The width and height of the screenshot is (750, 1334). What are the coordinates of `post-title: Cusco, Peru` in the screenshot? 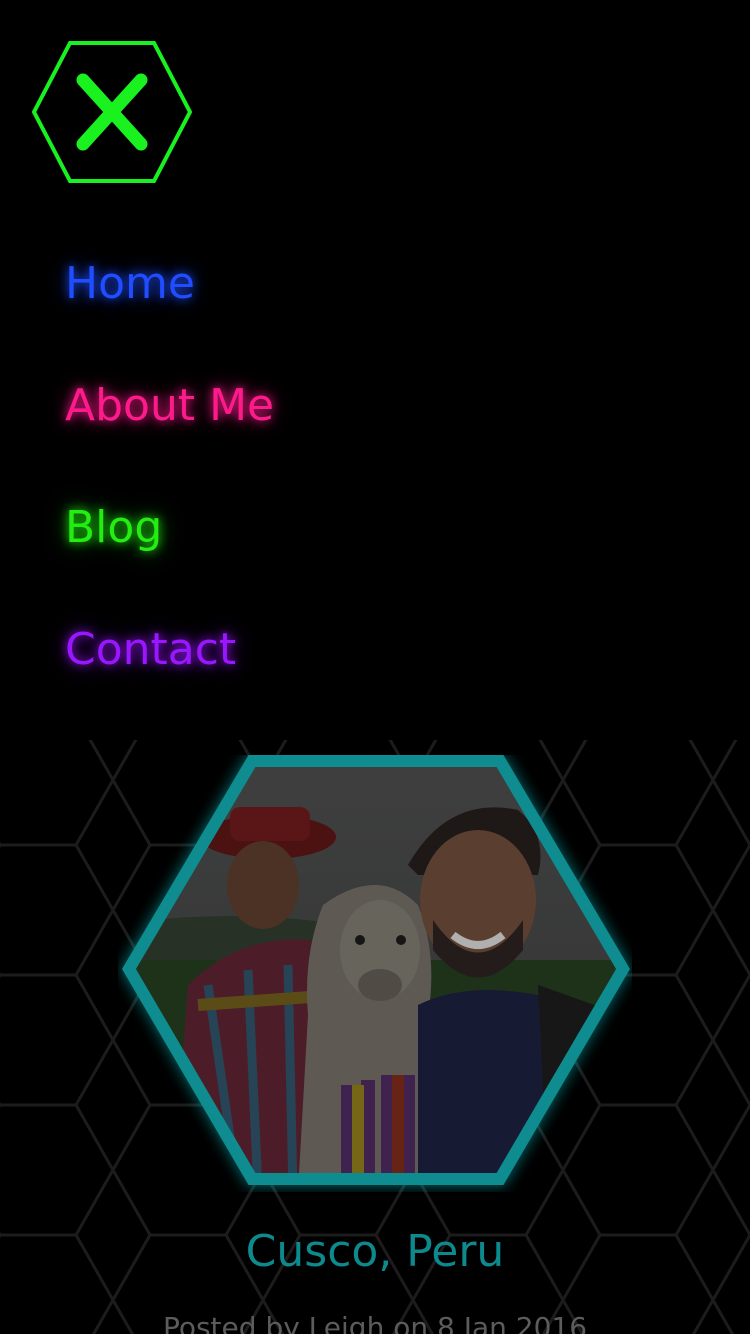 It's located at (375, 1252).